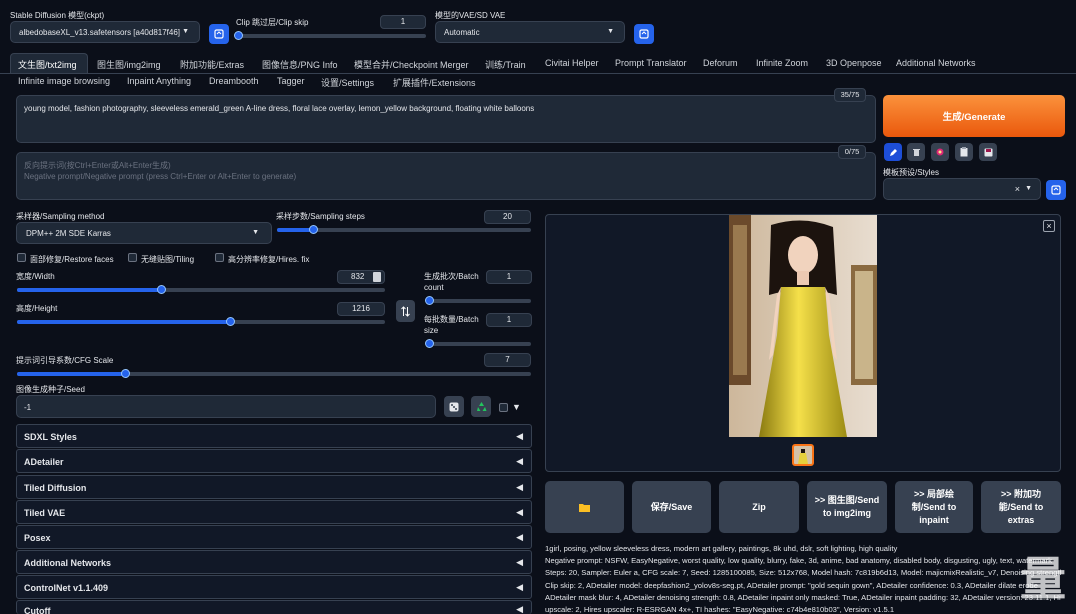 The width and height of the screenshot is (1076, 614). What do you see at coordinates (964, 152) in the screenshot?
I see `clipboard-icon` at bounding box center [964, 152].